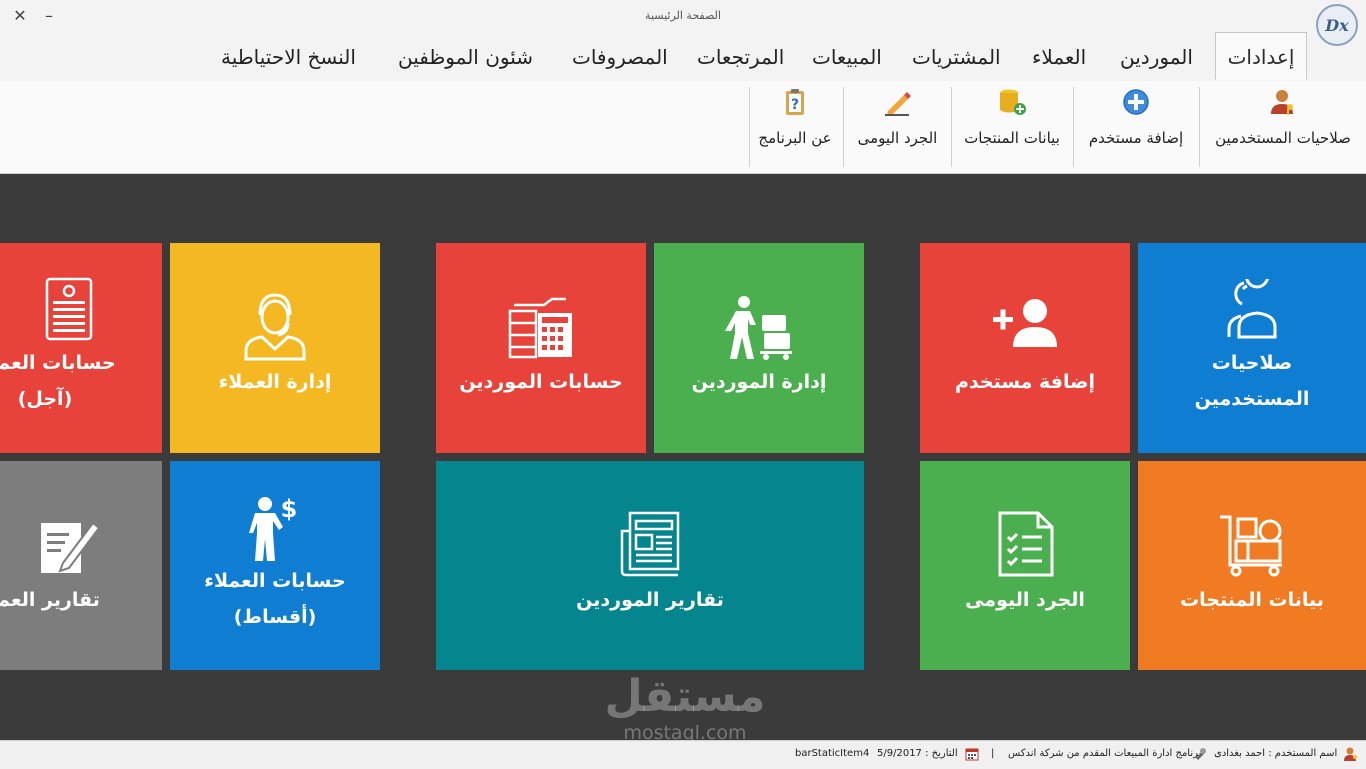  Describe the element at coordinates (795, 138) in the screenshot. I see `ribbon-label: عن البرنامج` at that location.